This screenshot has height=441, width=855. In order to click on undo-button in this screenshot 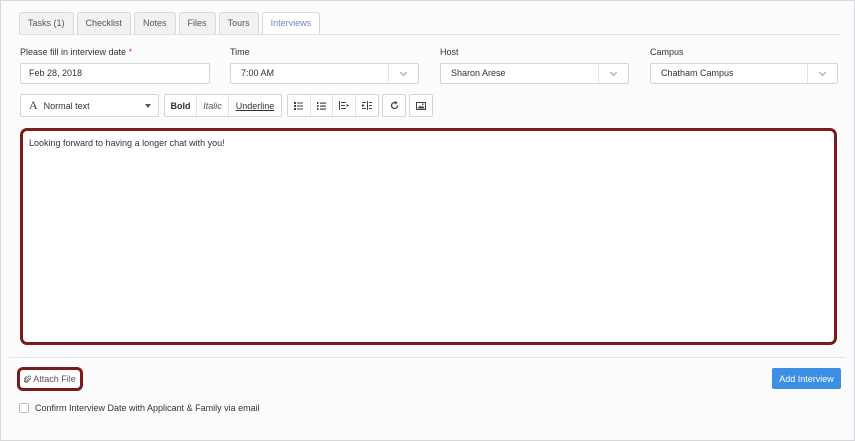, I will do `click(394, 105)`.